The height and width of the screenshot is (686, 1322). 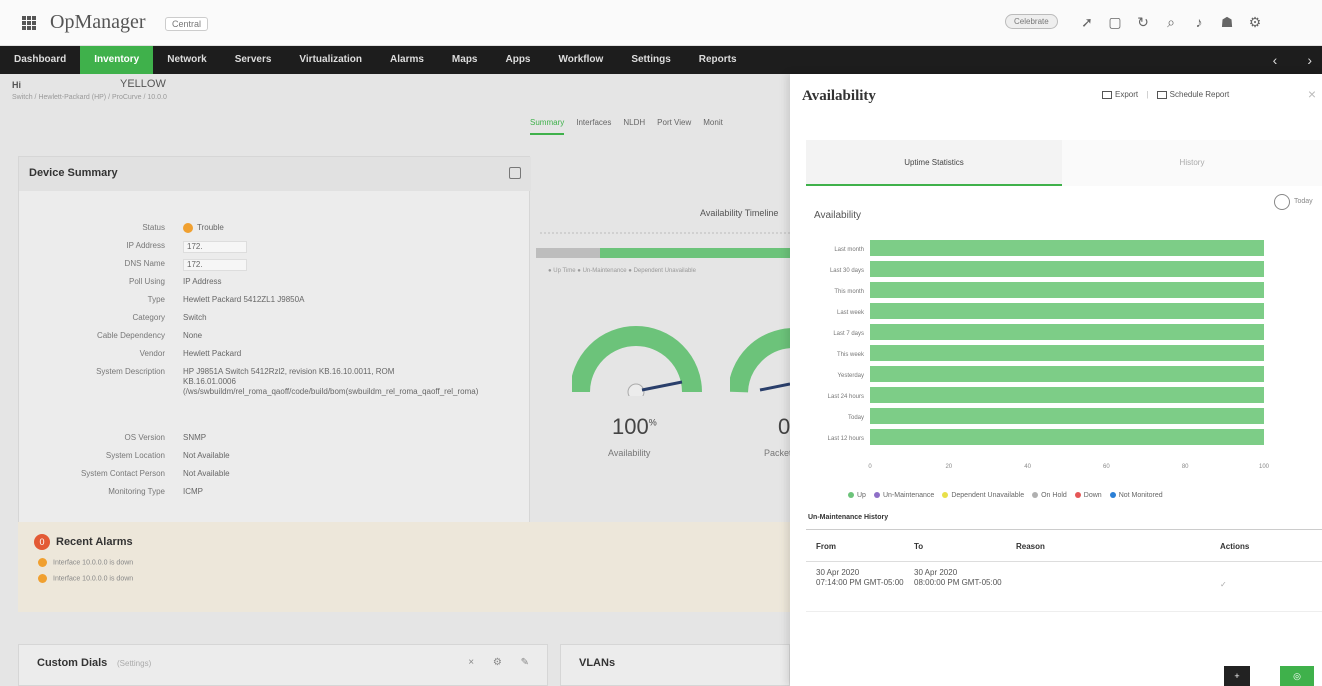 I want to click on period-label: Today, so click(x=1303, y=201).